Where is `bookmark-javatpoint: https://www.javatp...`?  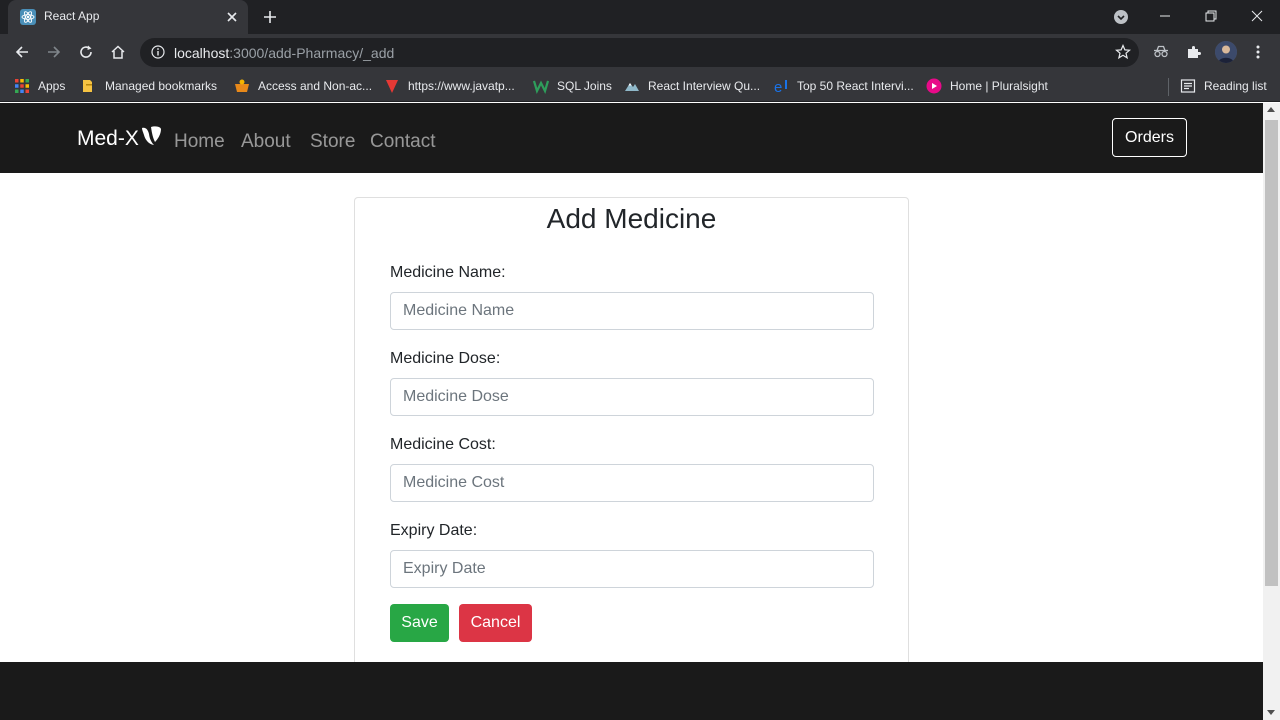 bookmark-javatpoint: https://www.javatp... is located at coordinates (449, 86).